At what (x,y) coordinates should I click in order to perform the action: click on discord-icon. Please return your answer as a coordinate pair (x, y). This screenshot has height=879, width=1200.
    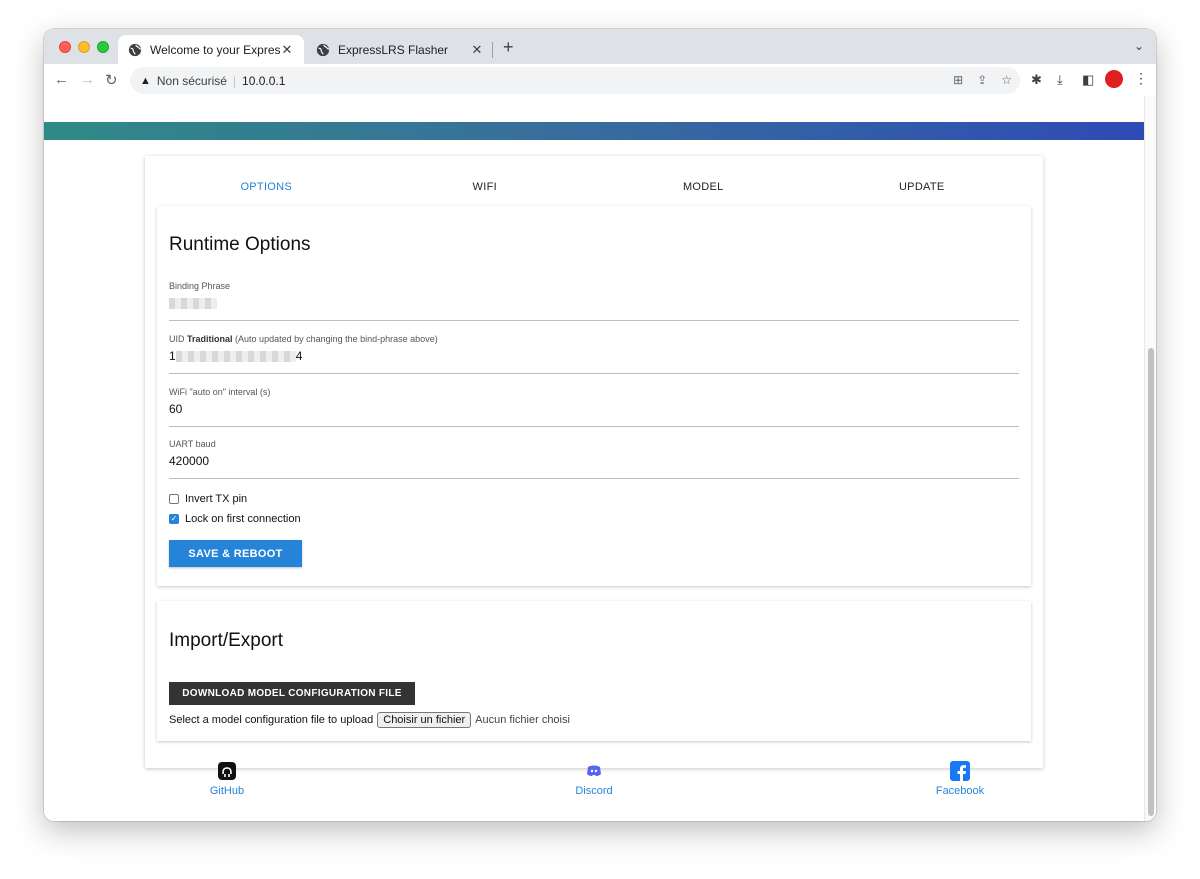
    Looking at the image, I should click on (594, 770).